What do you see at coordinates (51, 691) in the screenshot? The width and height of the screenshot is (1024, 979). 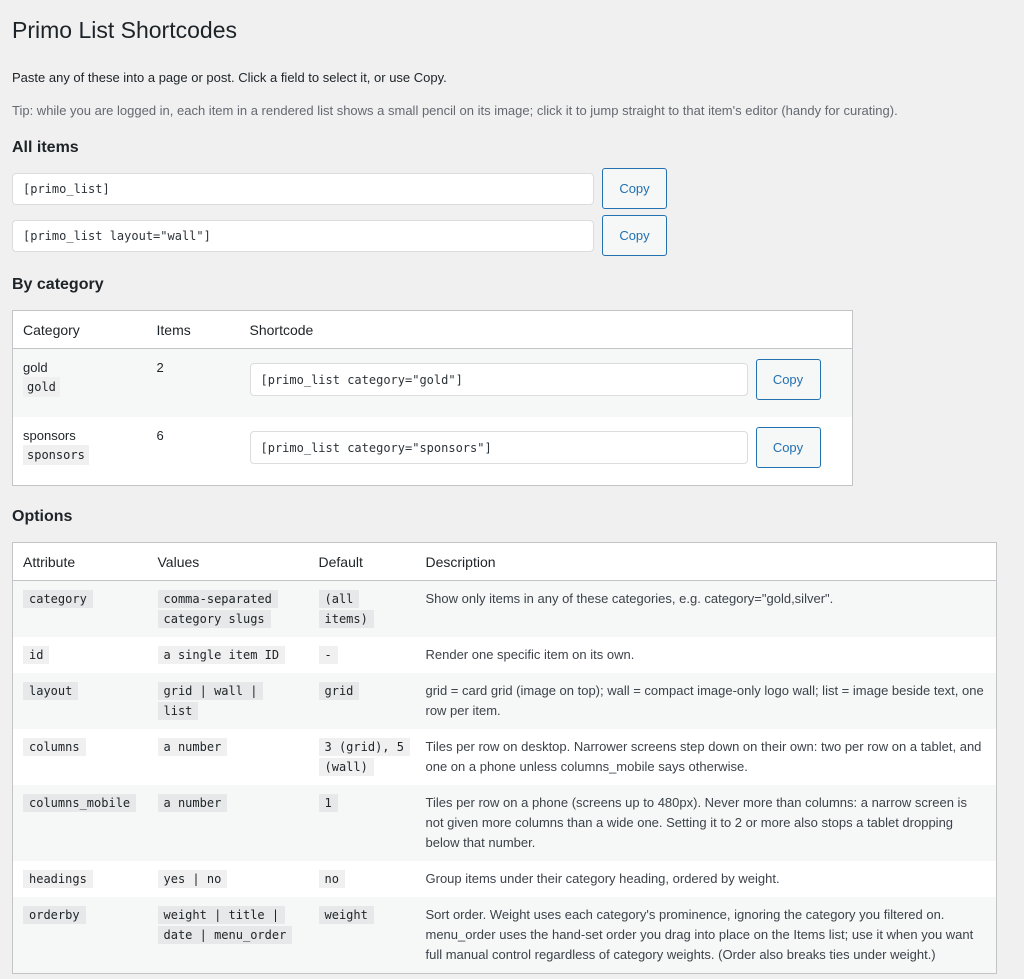 I see `attribute-name: layout` at bounding box center [51, 691].